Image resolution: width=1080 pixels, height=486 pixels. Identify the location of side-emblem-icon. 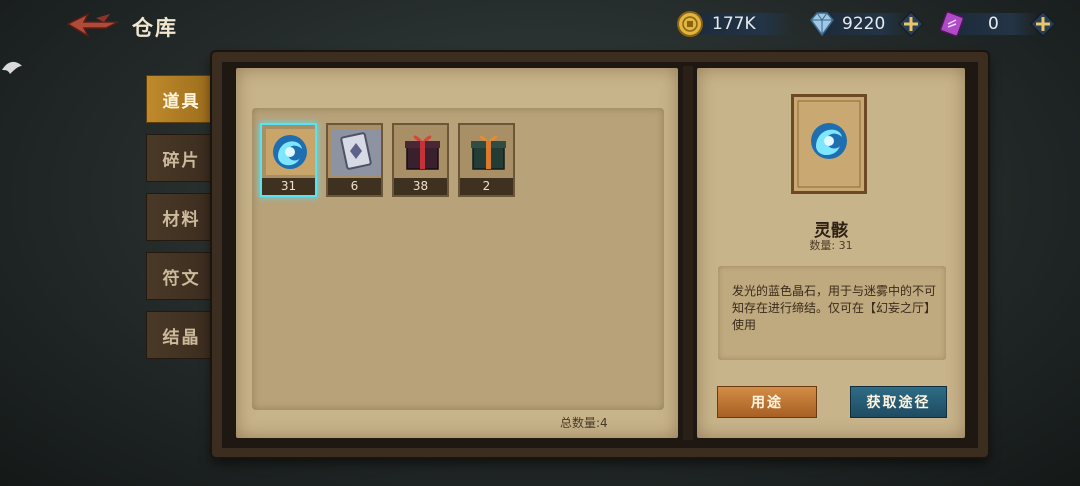
(13, 69).